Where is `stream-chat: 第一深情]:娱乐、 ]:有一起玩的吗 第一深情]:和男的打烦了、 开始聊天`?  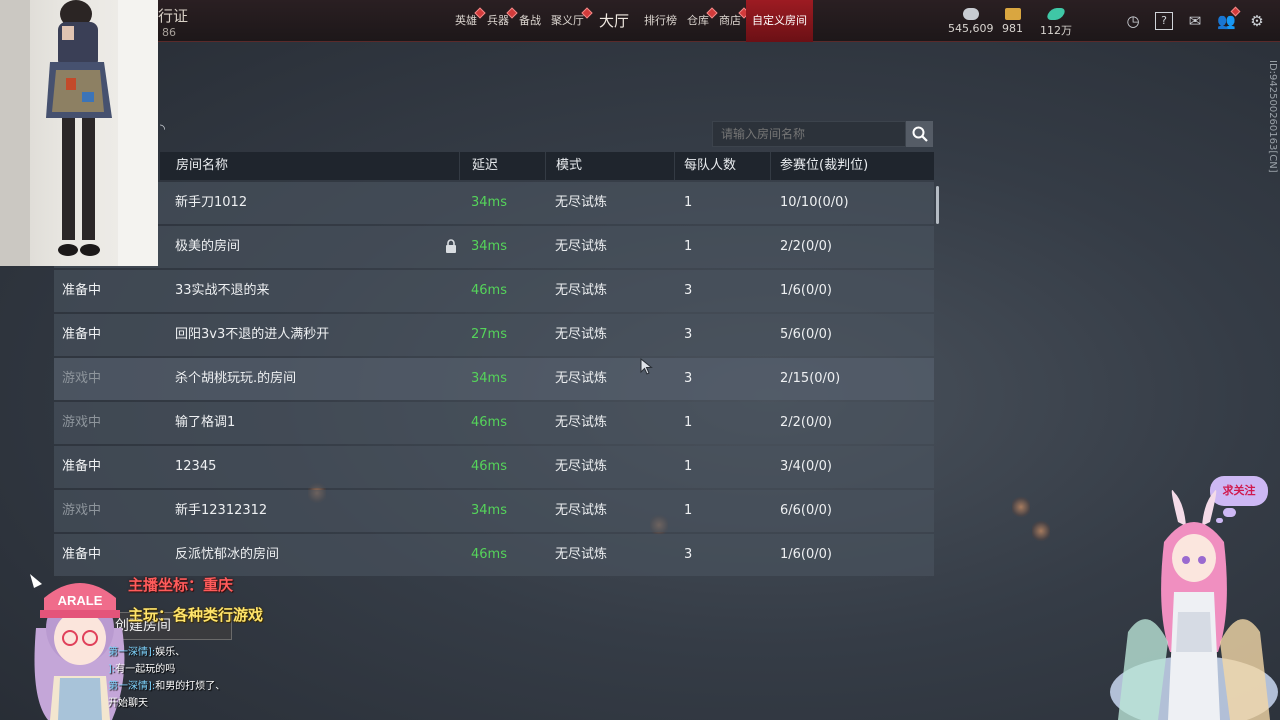 stream-chat: 第一深情]:娱乐、 ]:有一起玩的吗 第一深情]:和男的打烦了、 开始聊天 is located at coordinates (166, 678).